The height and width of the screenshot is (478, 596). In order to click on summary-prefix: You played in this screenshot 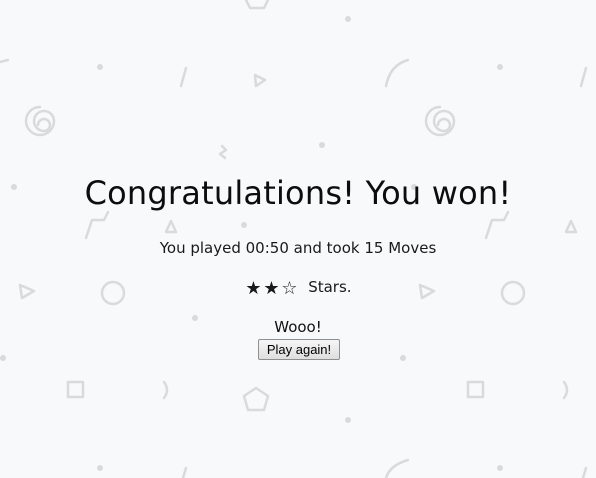, I will do `click(200, 248)`.